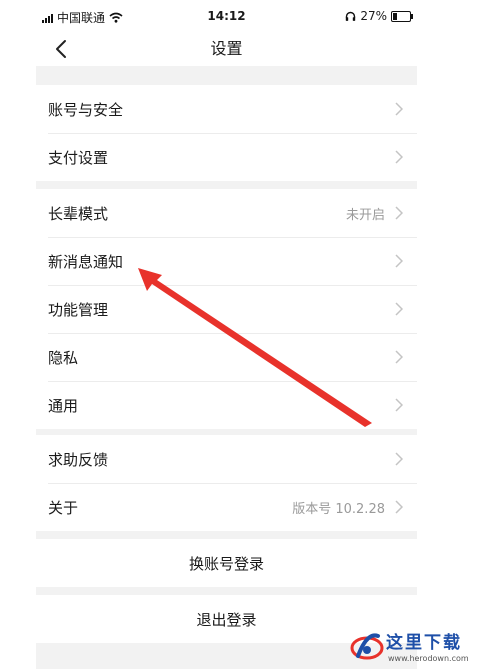 The width and height of the screenshot is (478, 669). What do you see at coordinates (428, 658) in the screenshot?
I see `watermark-url: www.herodown.com` at bounding box center [428, 658].